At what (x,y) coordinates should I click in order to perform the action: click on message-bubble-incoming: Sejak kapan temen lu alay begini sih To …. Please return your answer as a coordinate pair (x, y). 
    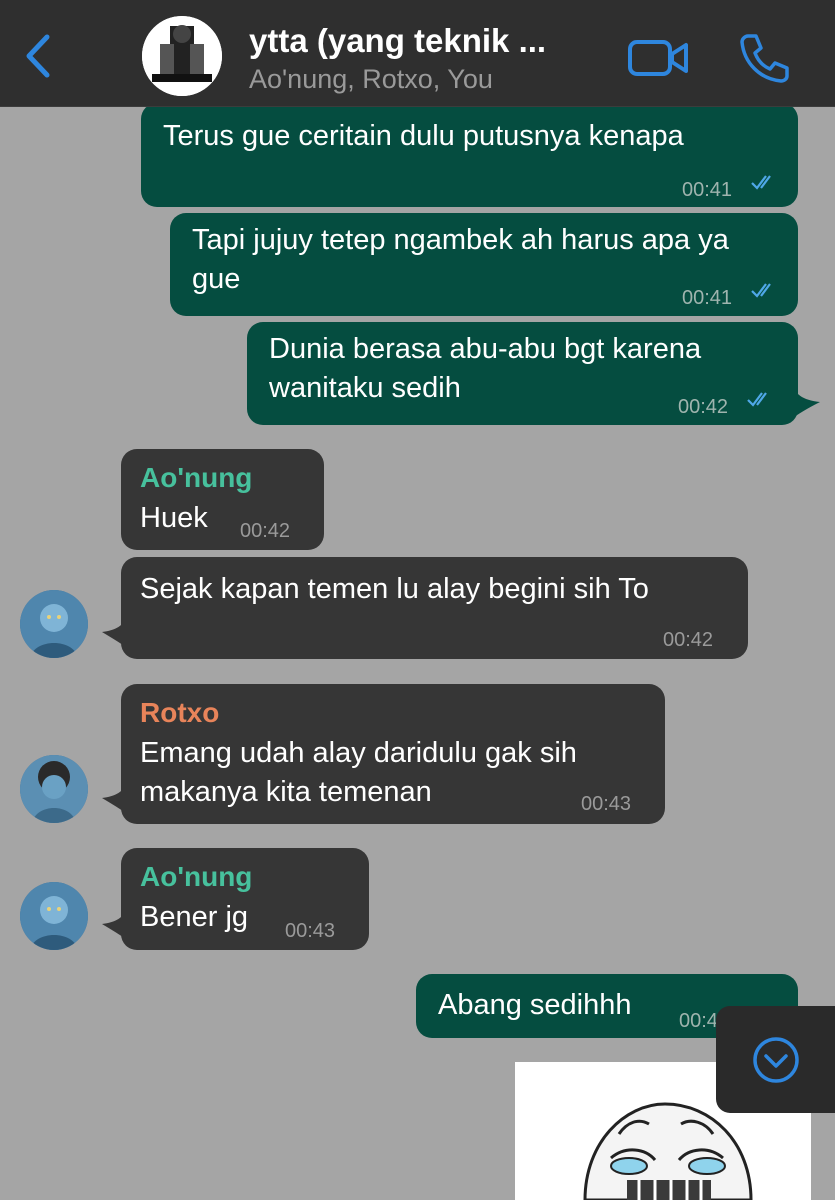
    Looking at the image, I should click on (434, 608).